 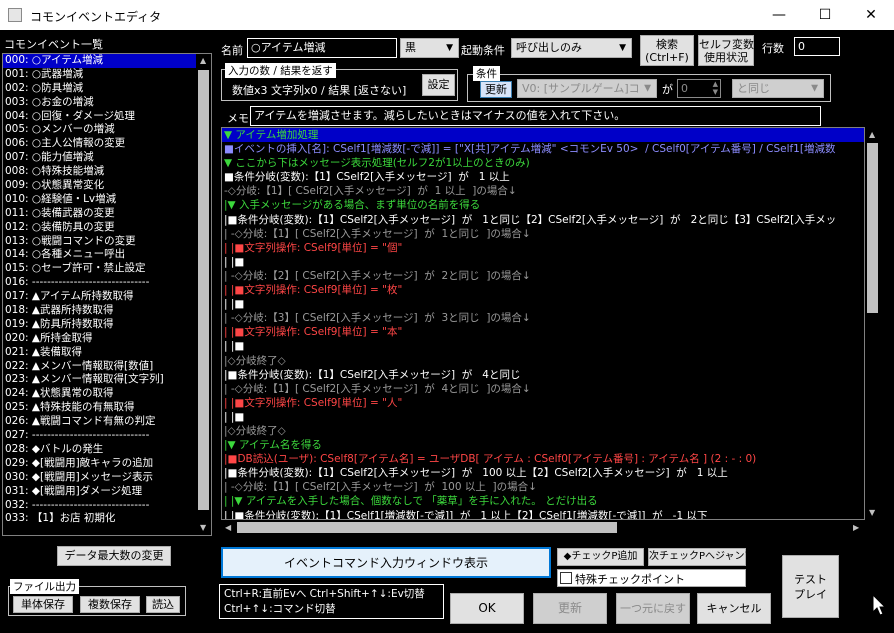 I want to click on event-command-line: ▼ アイテム増加処理, so click(x=543, y=135).